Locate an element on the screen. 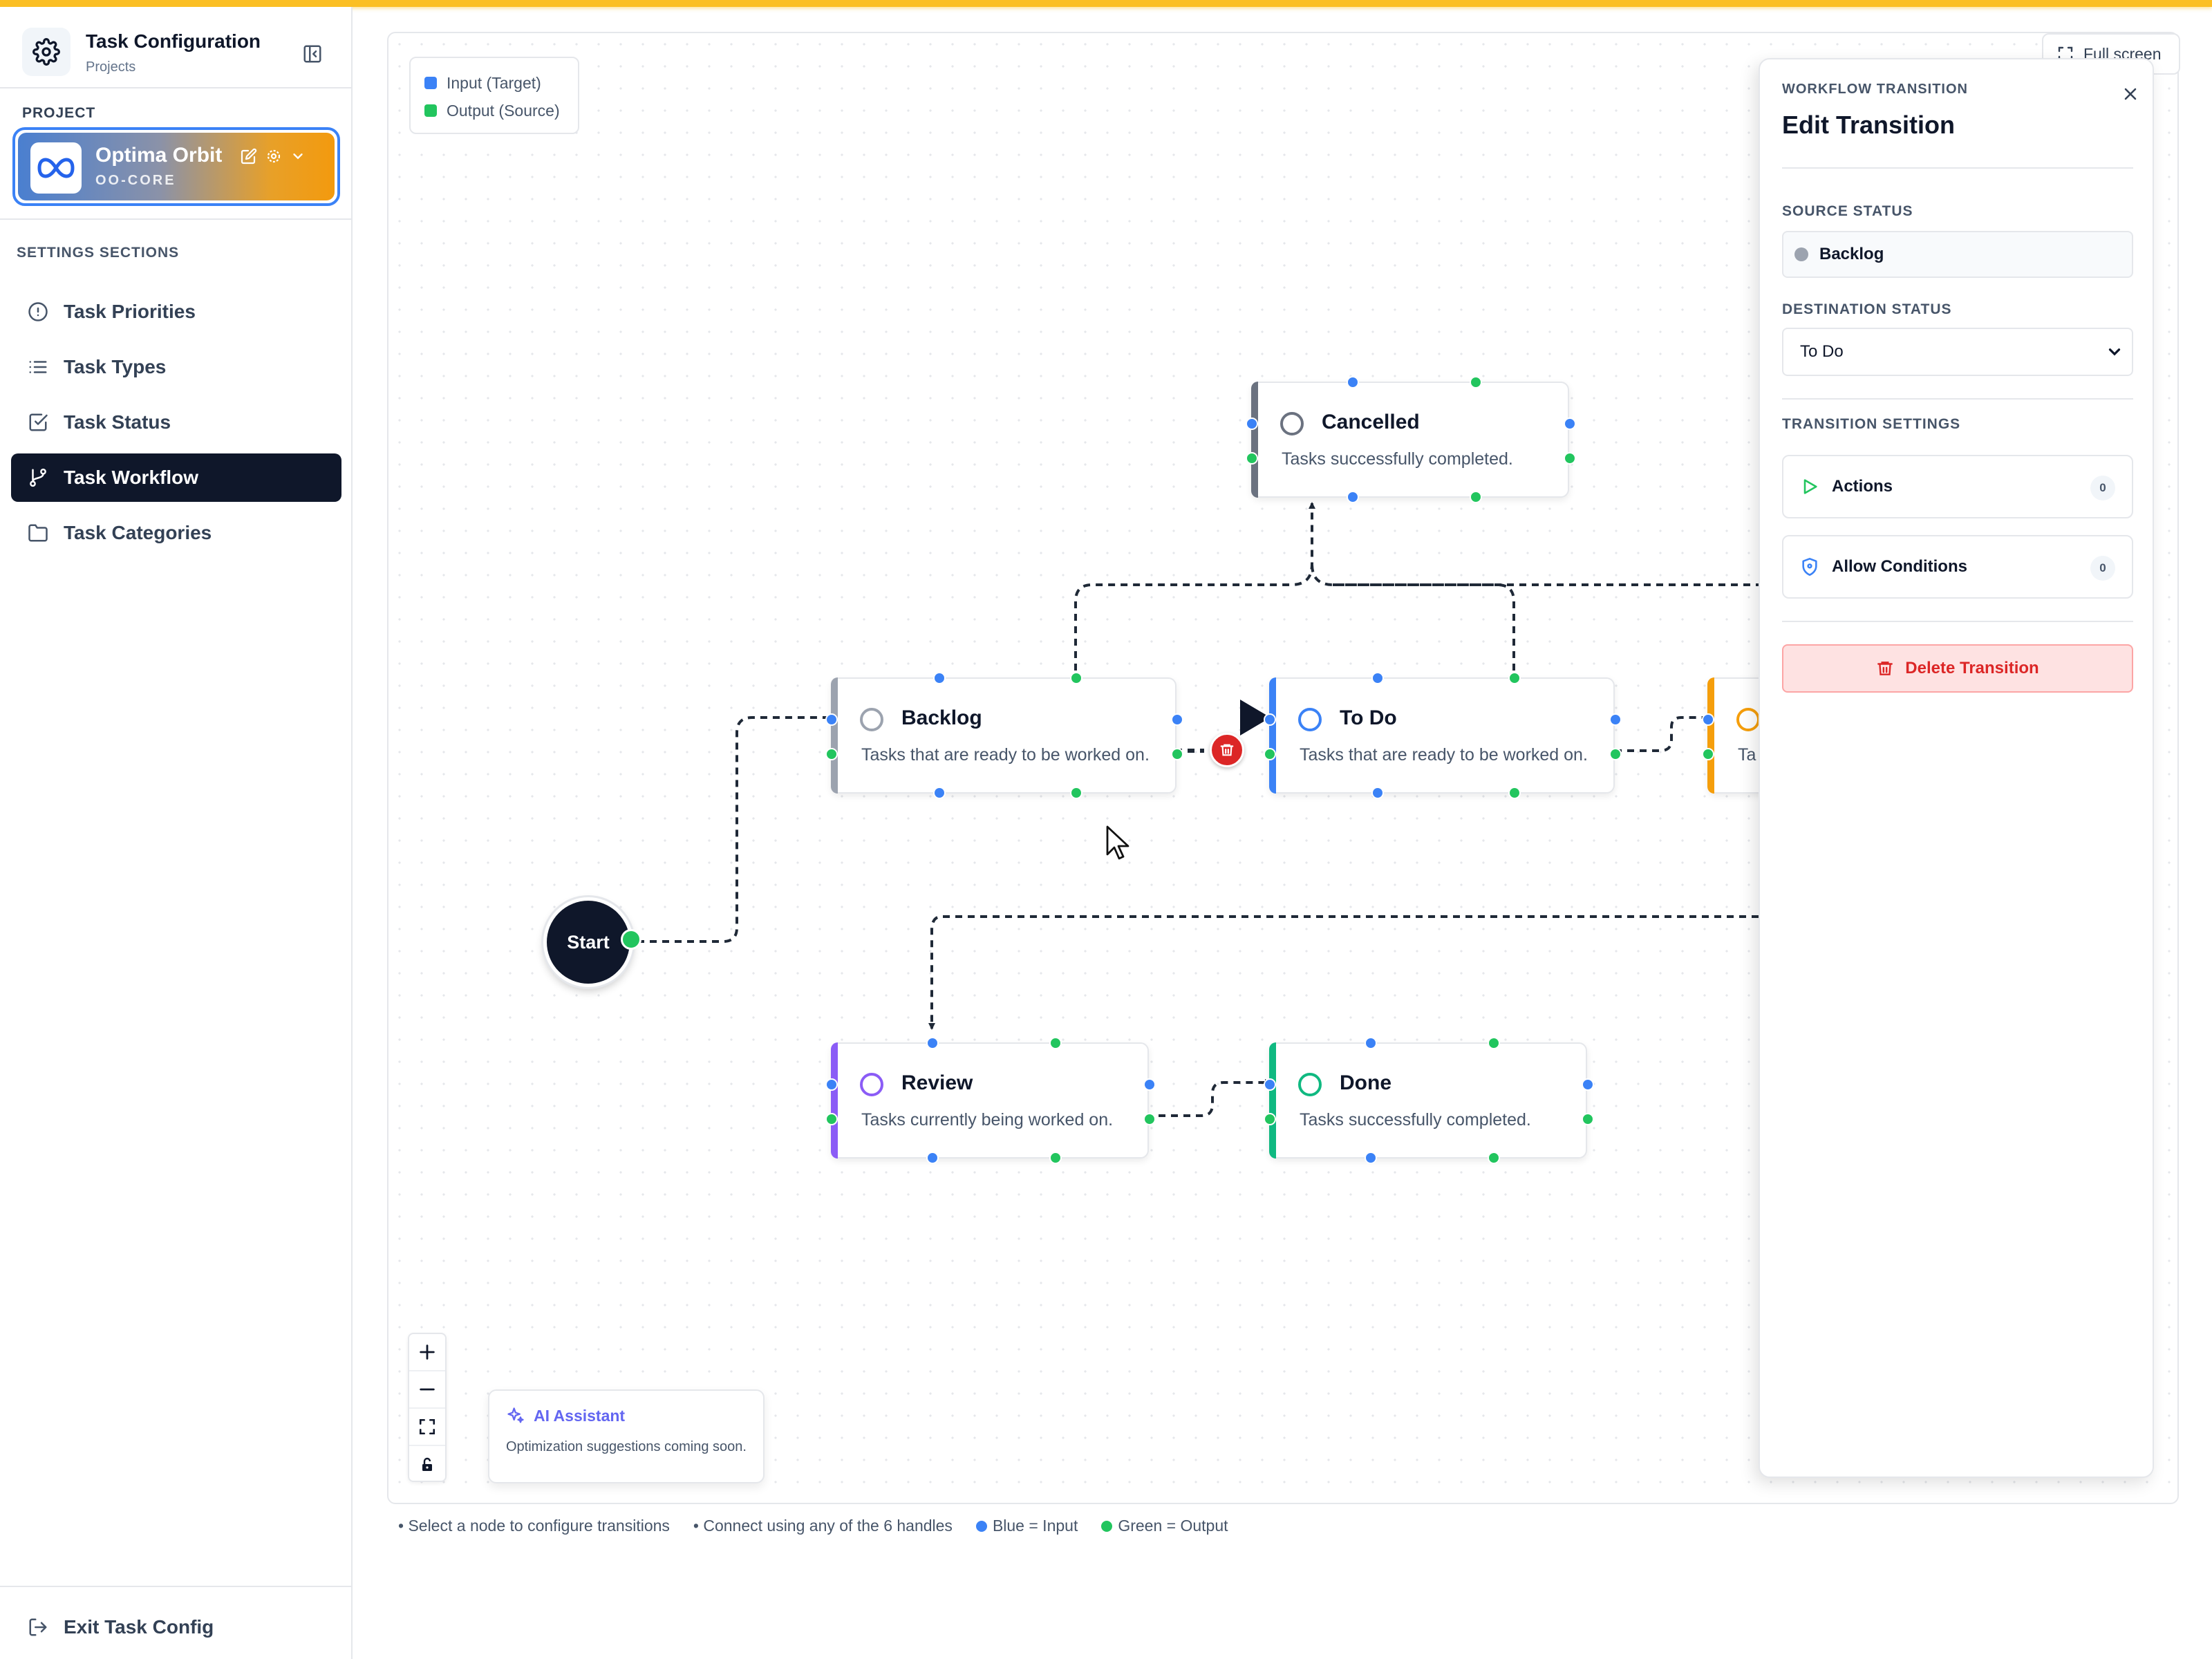 Image resolution: width=2212 pixels, height=1659 pixels. status-circle-icon is located at coordinates (871, 719).